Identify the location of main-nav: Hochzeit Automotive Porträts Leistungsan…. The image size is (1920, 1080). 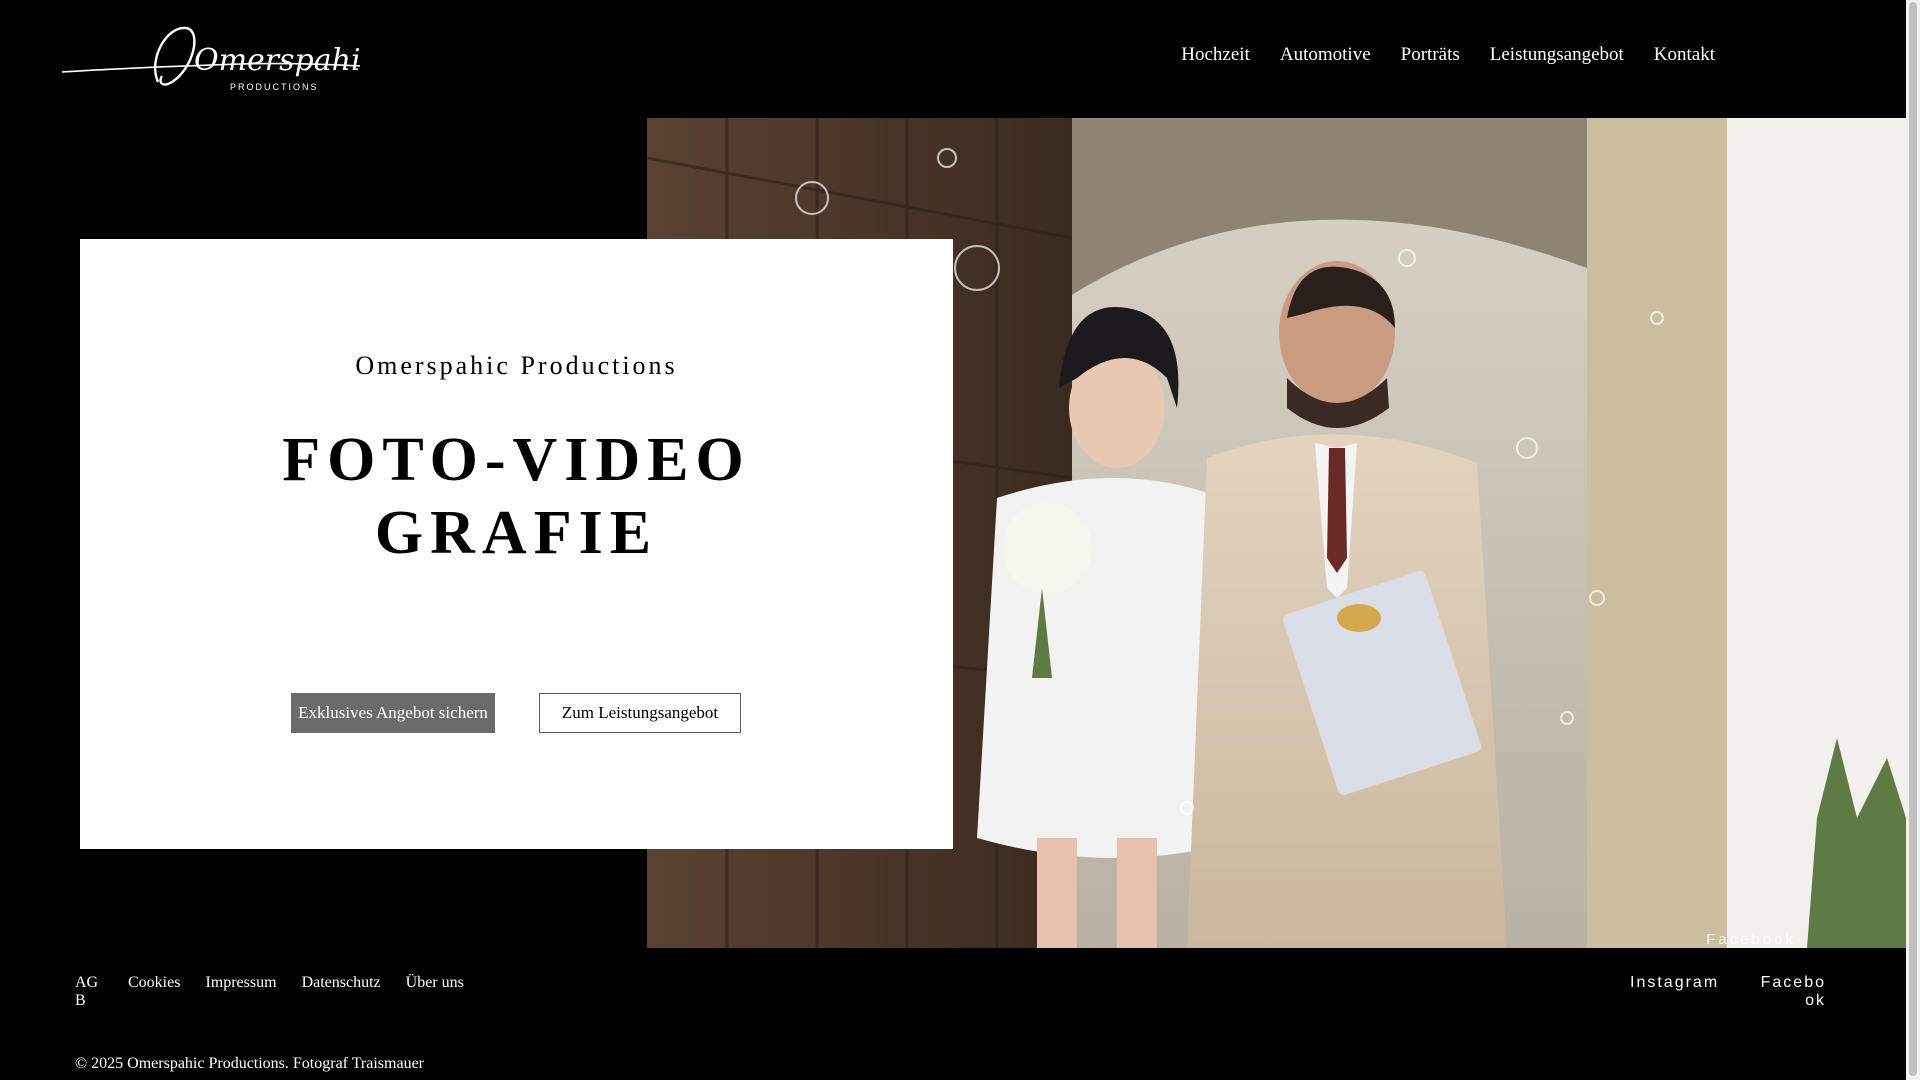
(1448, 55).